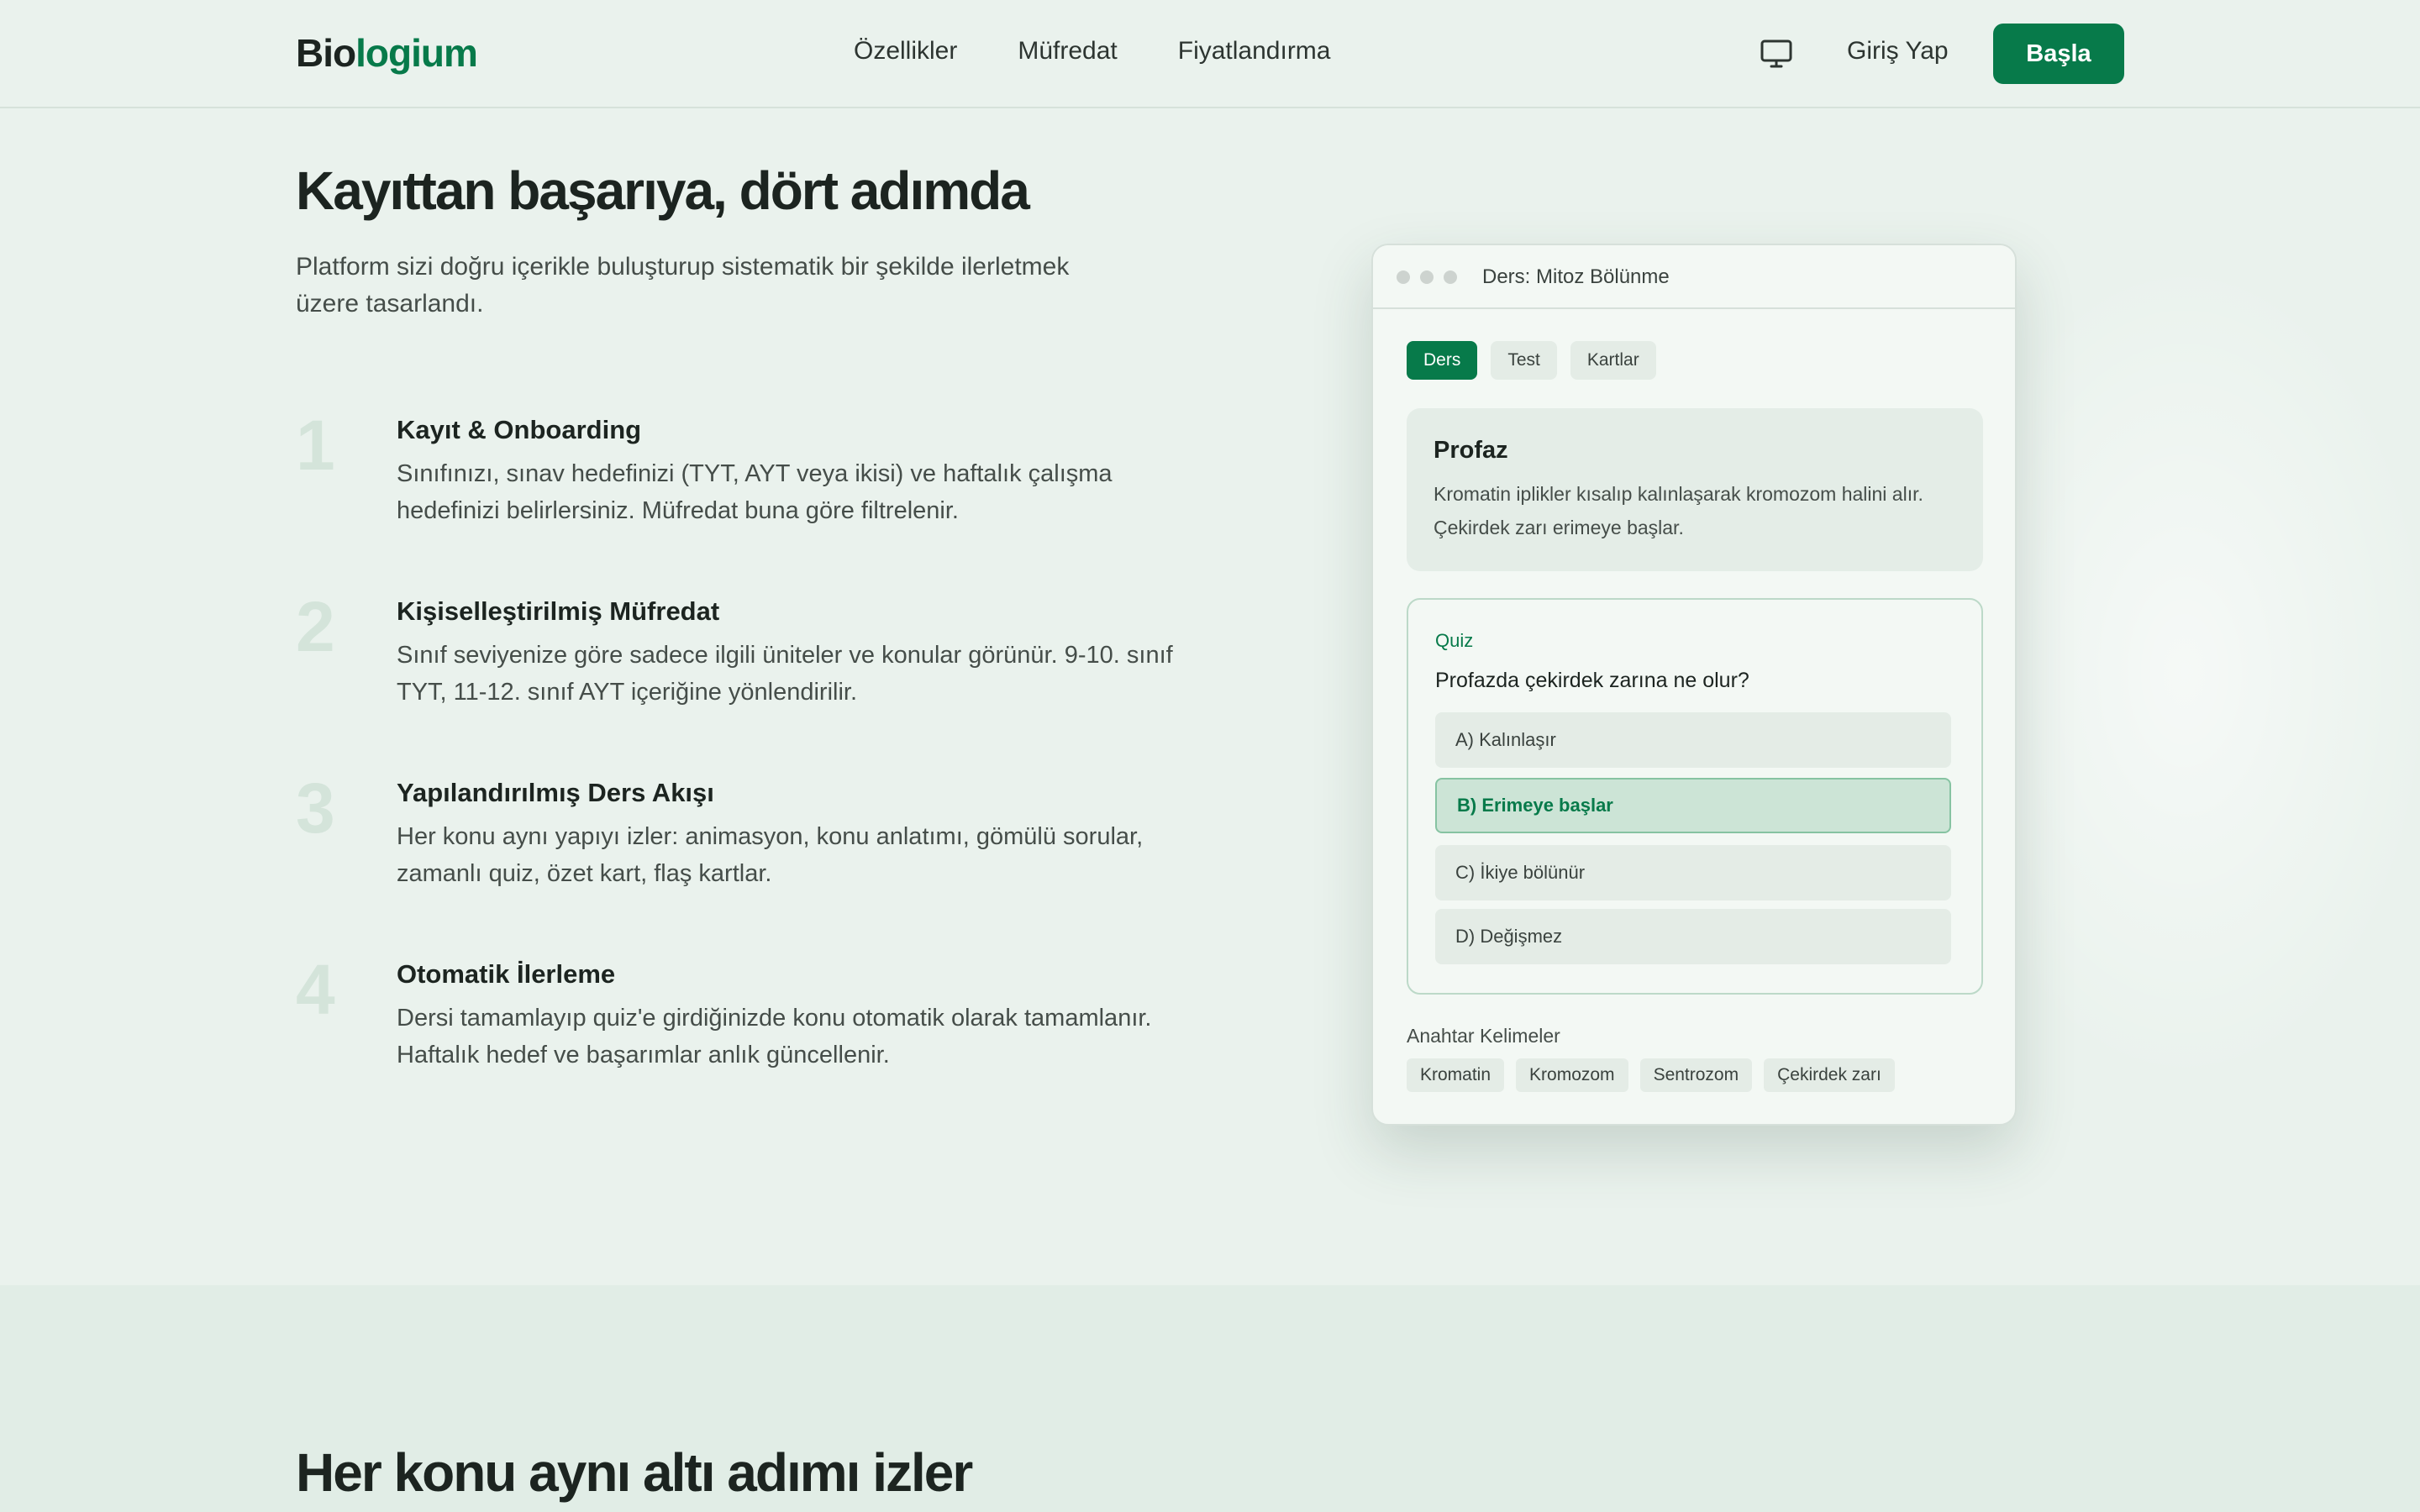 Image resolution: width=2420 pixels, height=1512 pixels. I want to click on step-number: 1, so click(315, 445).